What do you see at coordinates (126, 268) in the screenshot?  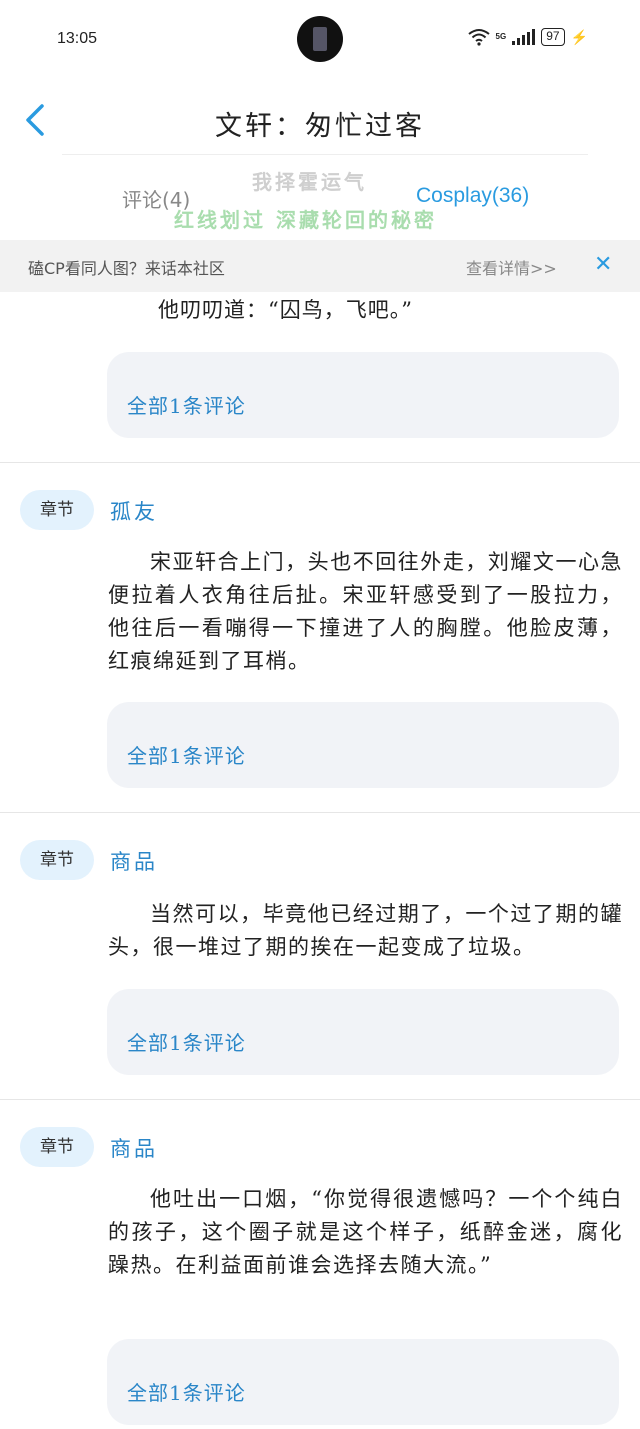 I see `banner-text: 磕CP看同人图？来话本社区` at bounding box center [126, 268].